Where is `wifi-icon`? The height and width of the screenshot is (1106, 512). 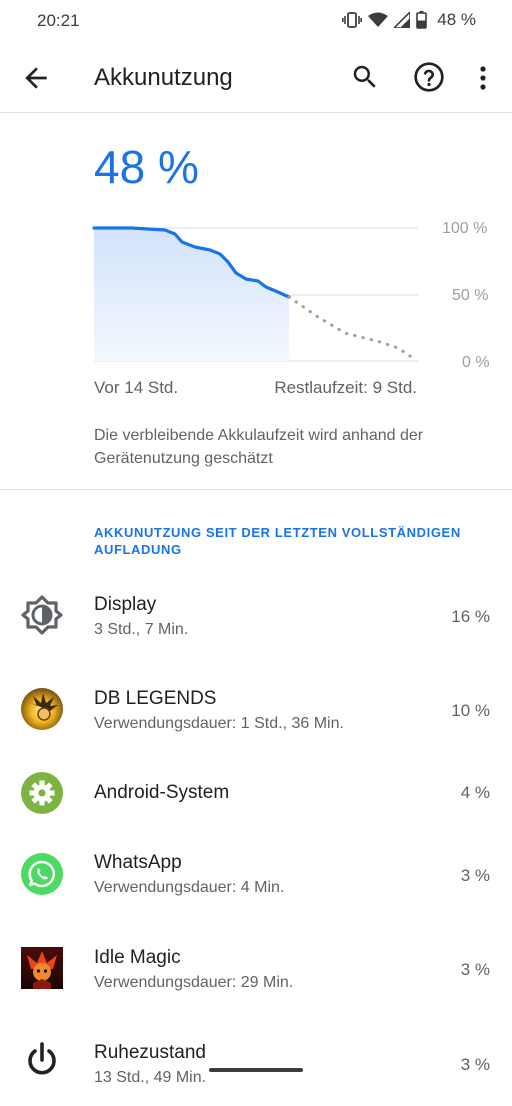
wifi-icon is located at coordinates (378, 19).